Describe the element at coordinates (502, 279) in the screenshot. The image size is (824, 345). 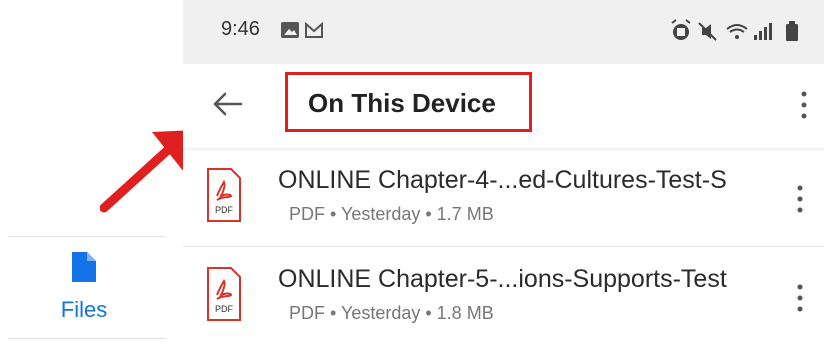
I see `file-name: ONLINE Chapter-5-...ions-Supports-Test` at that location.